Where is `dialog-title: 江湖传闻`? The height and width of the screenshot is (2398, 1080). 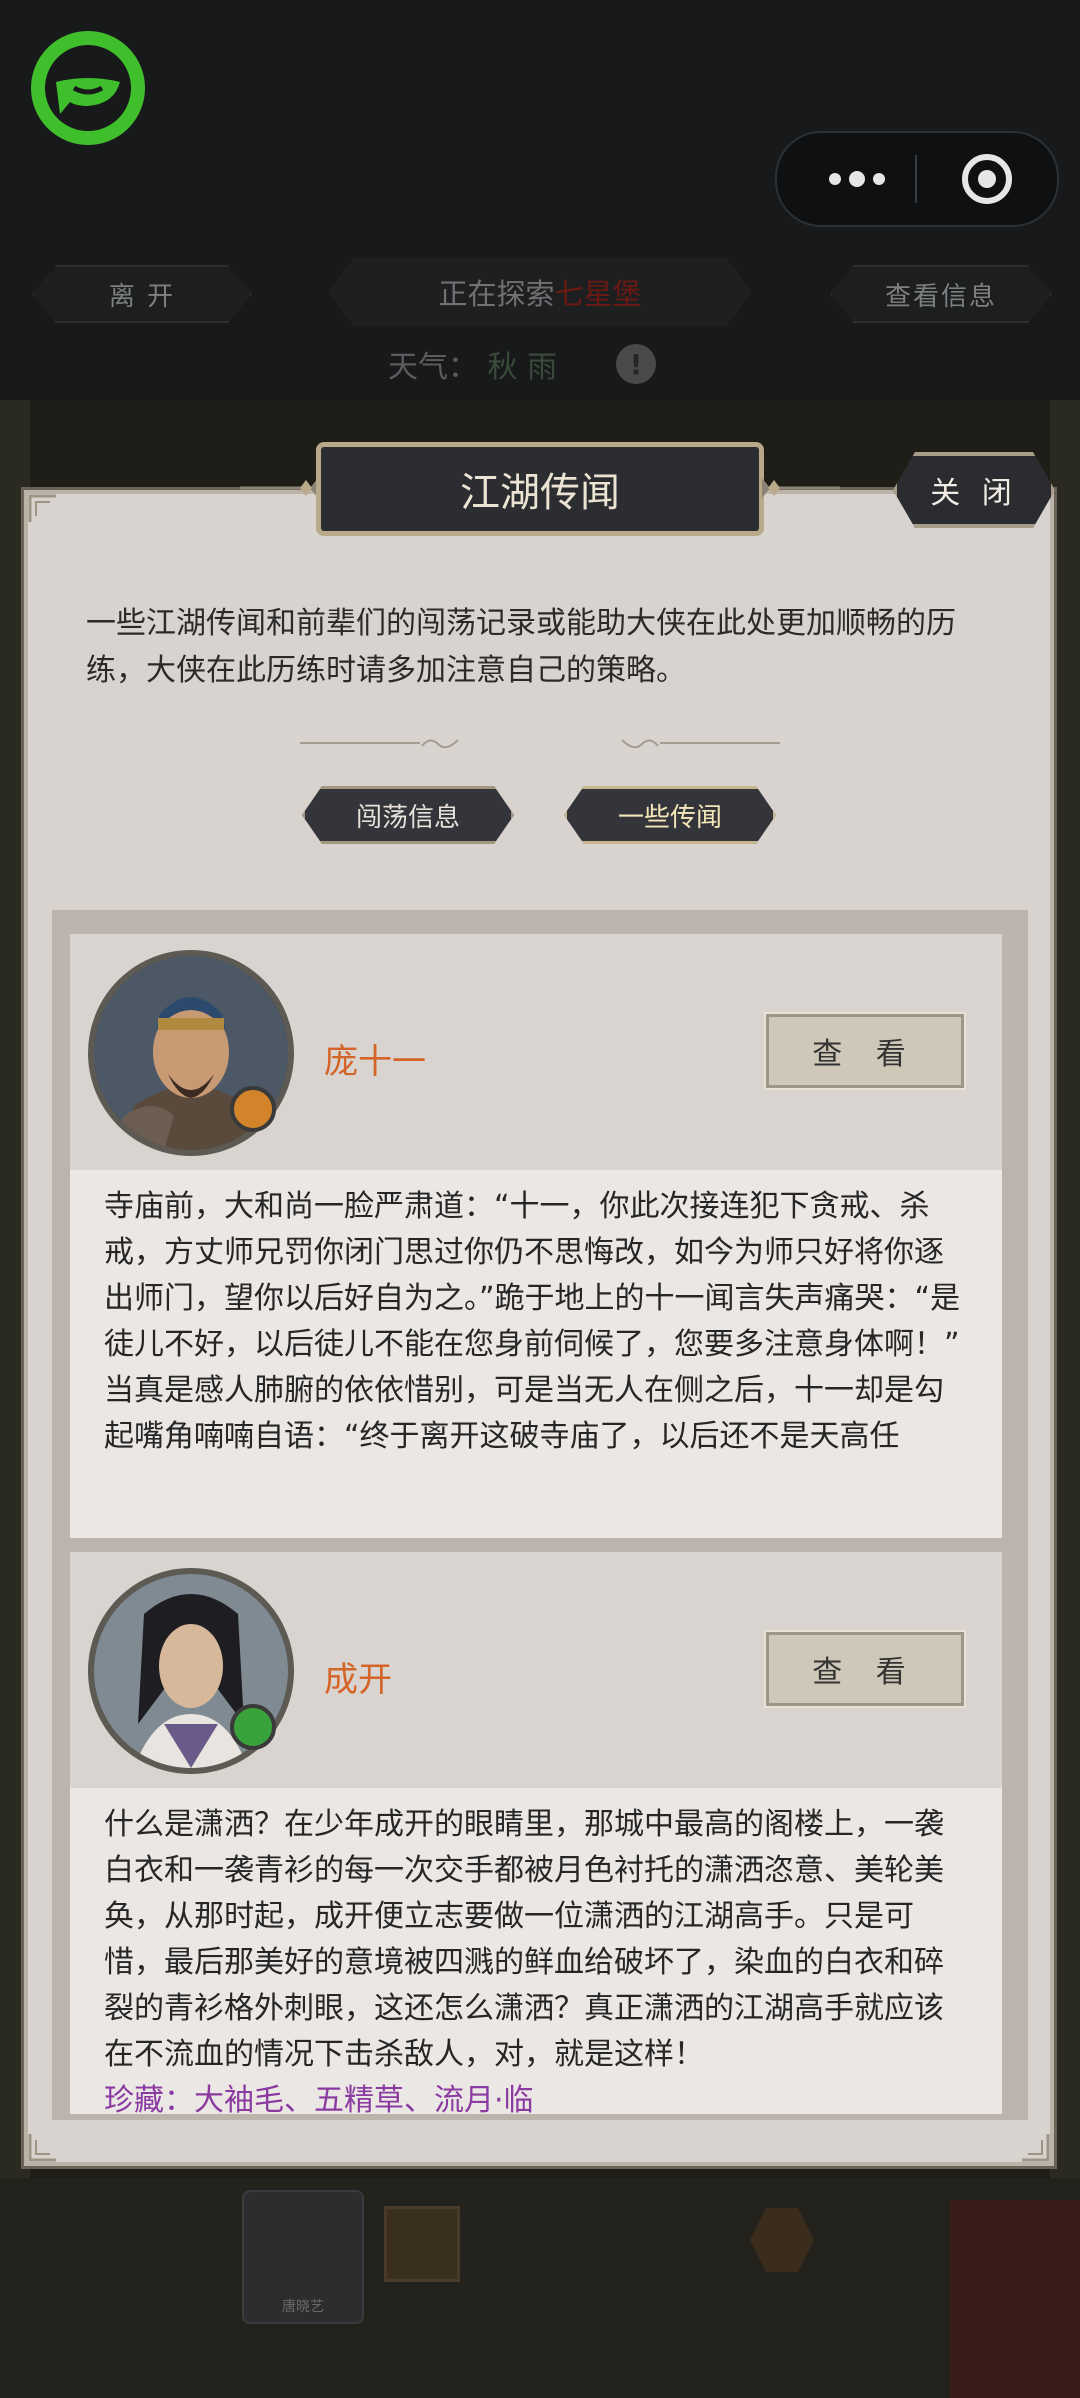 dialog-title: 江湖传闻 is located at coordinates (540, 489).